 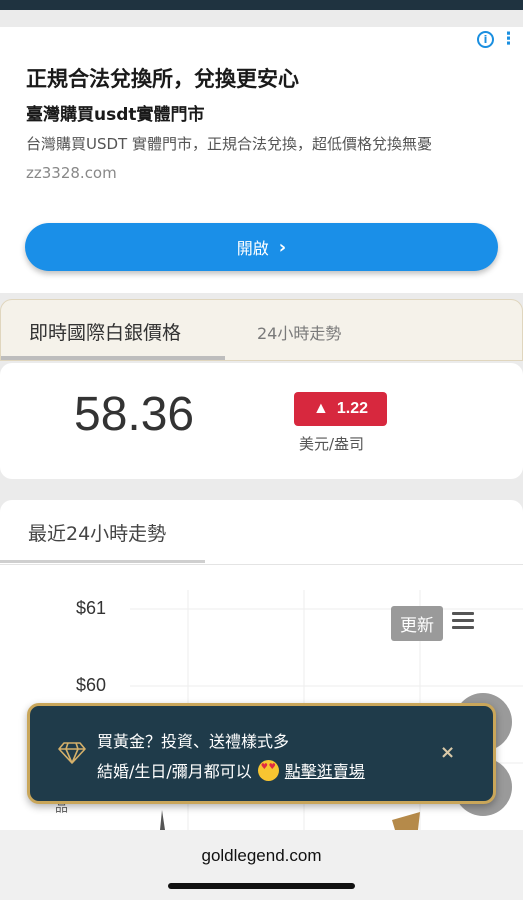 I want to click on trend-title-underline, so click(x=102, y=561).